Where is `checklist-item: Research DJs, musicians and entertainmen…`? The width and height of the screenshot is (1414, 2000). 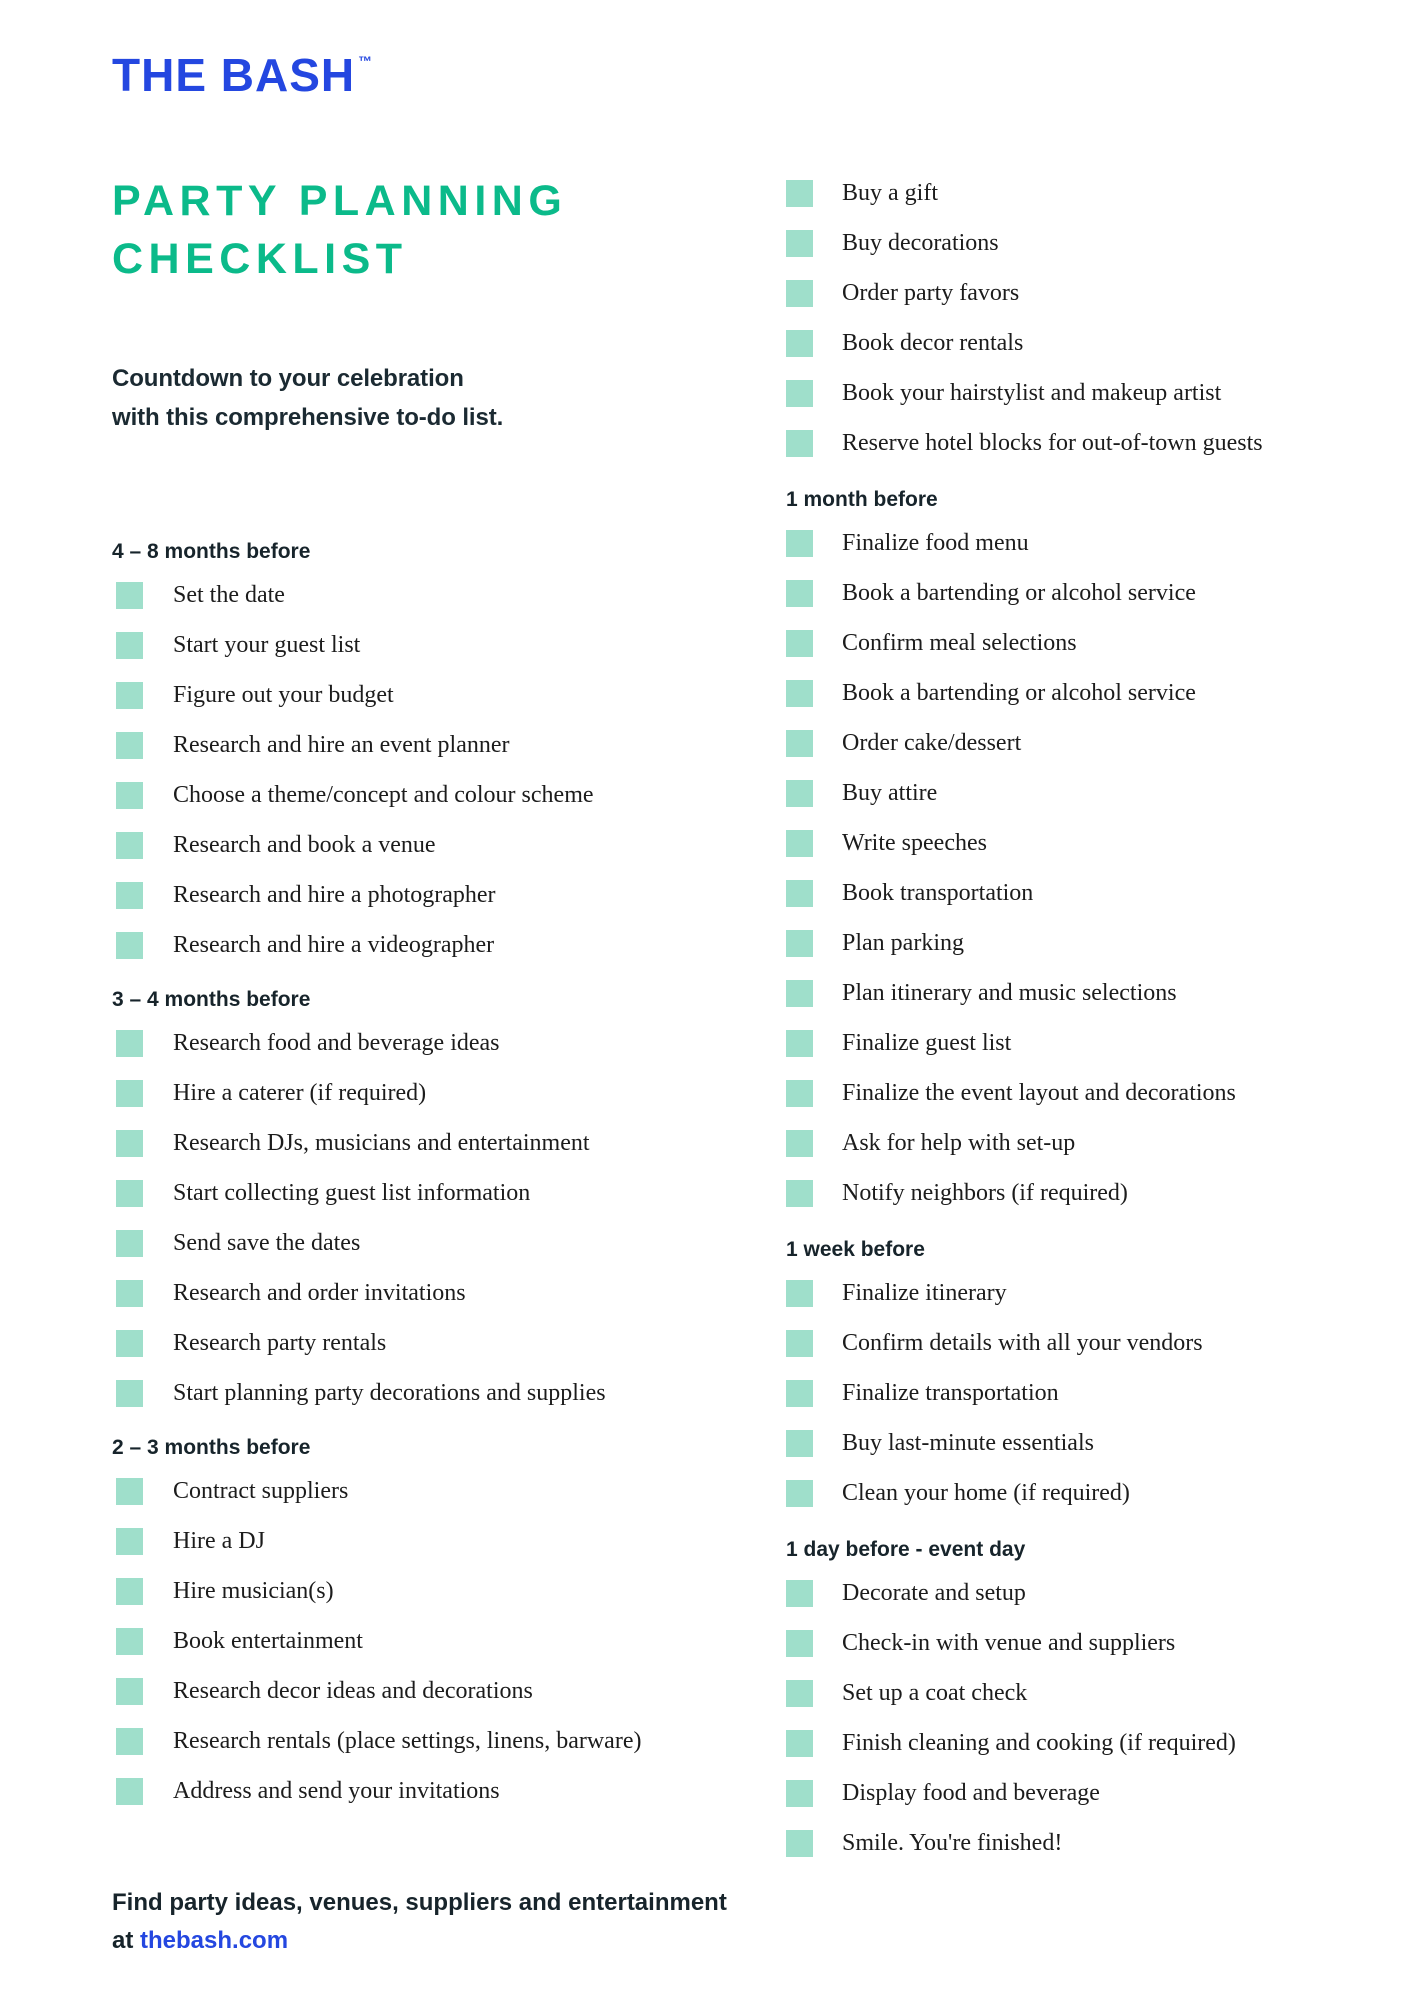
checklist-item: Research DJs, musicians and entertainmen… is located at coordinates (432, 1143).